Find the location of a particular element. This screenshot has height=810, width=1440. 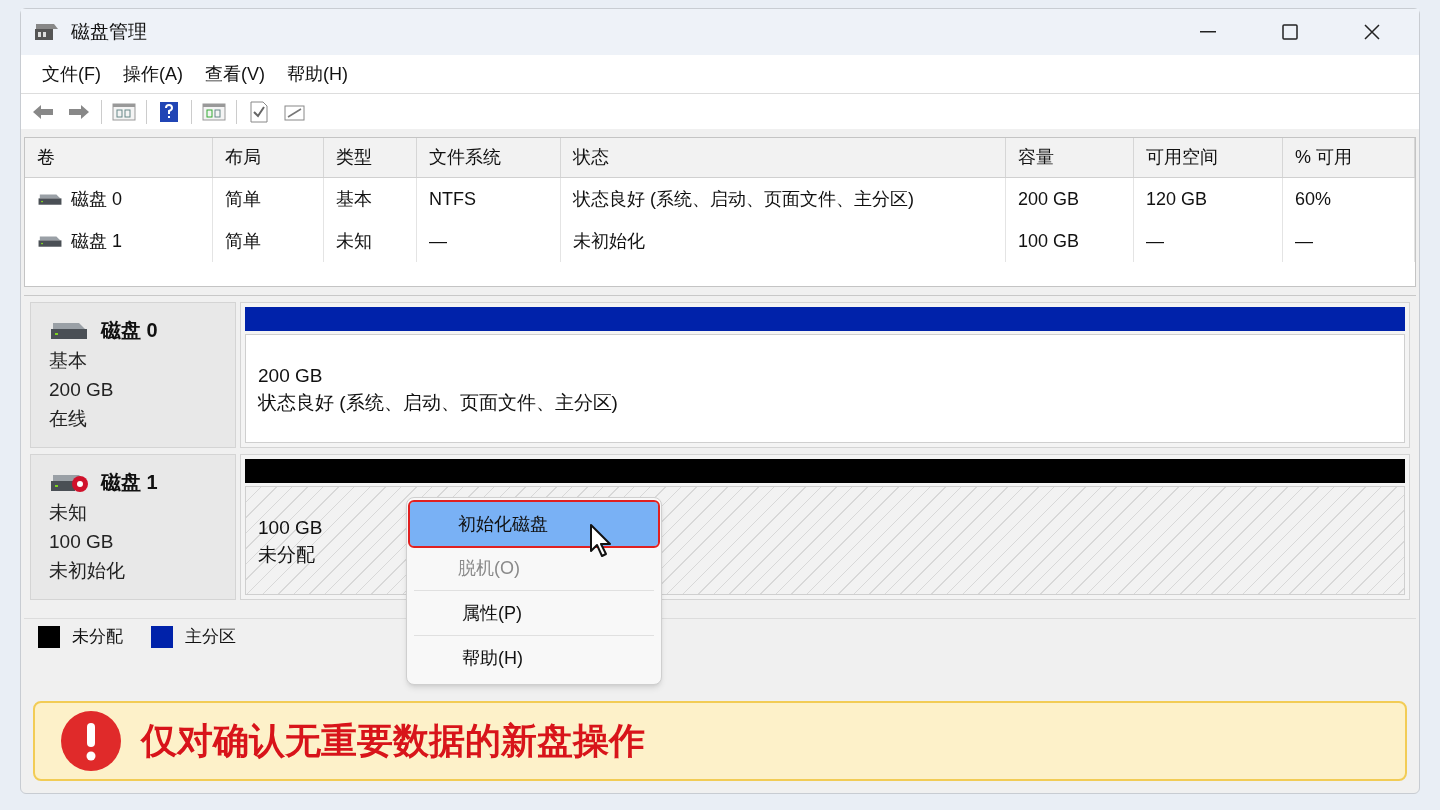

table-cell-text: 基本 is located at coordinates (354, 199).